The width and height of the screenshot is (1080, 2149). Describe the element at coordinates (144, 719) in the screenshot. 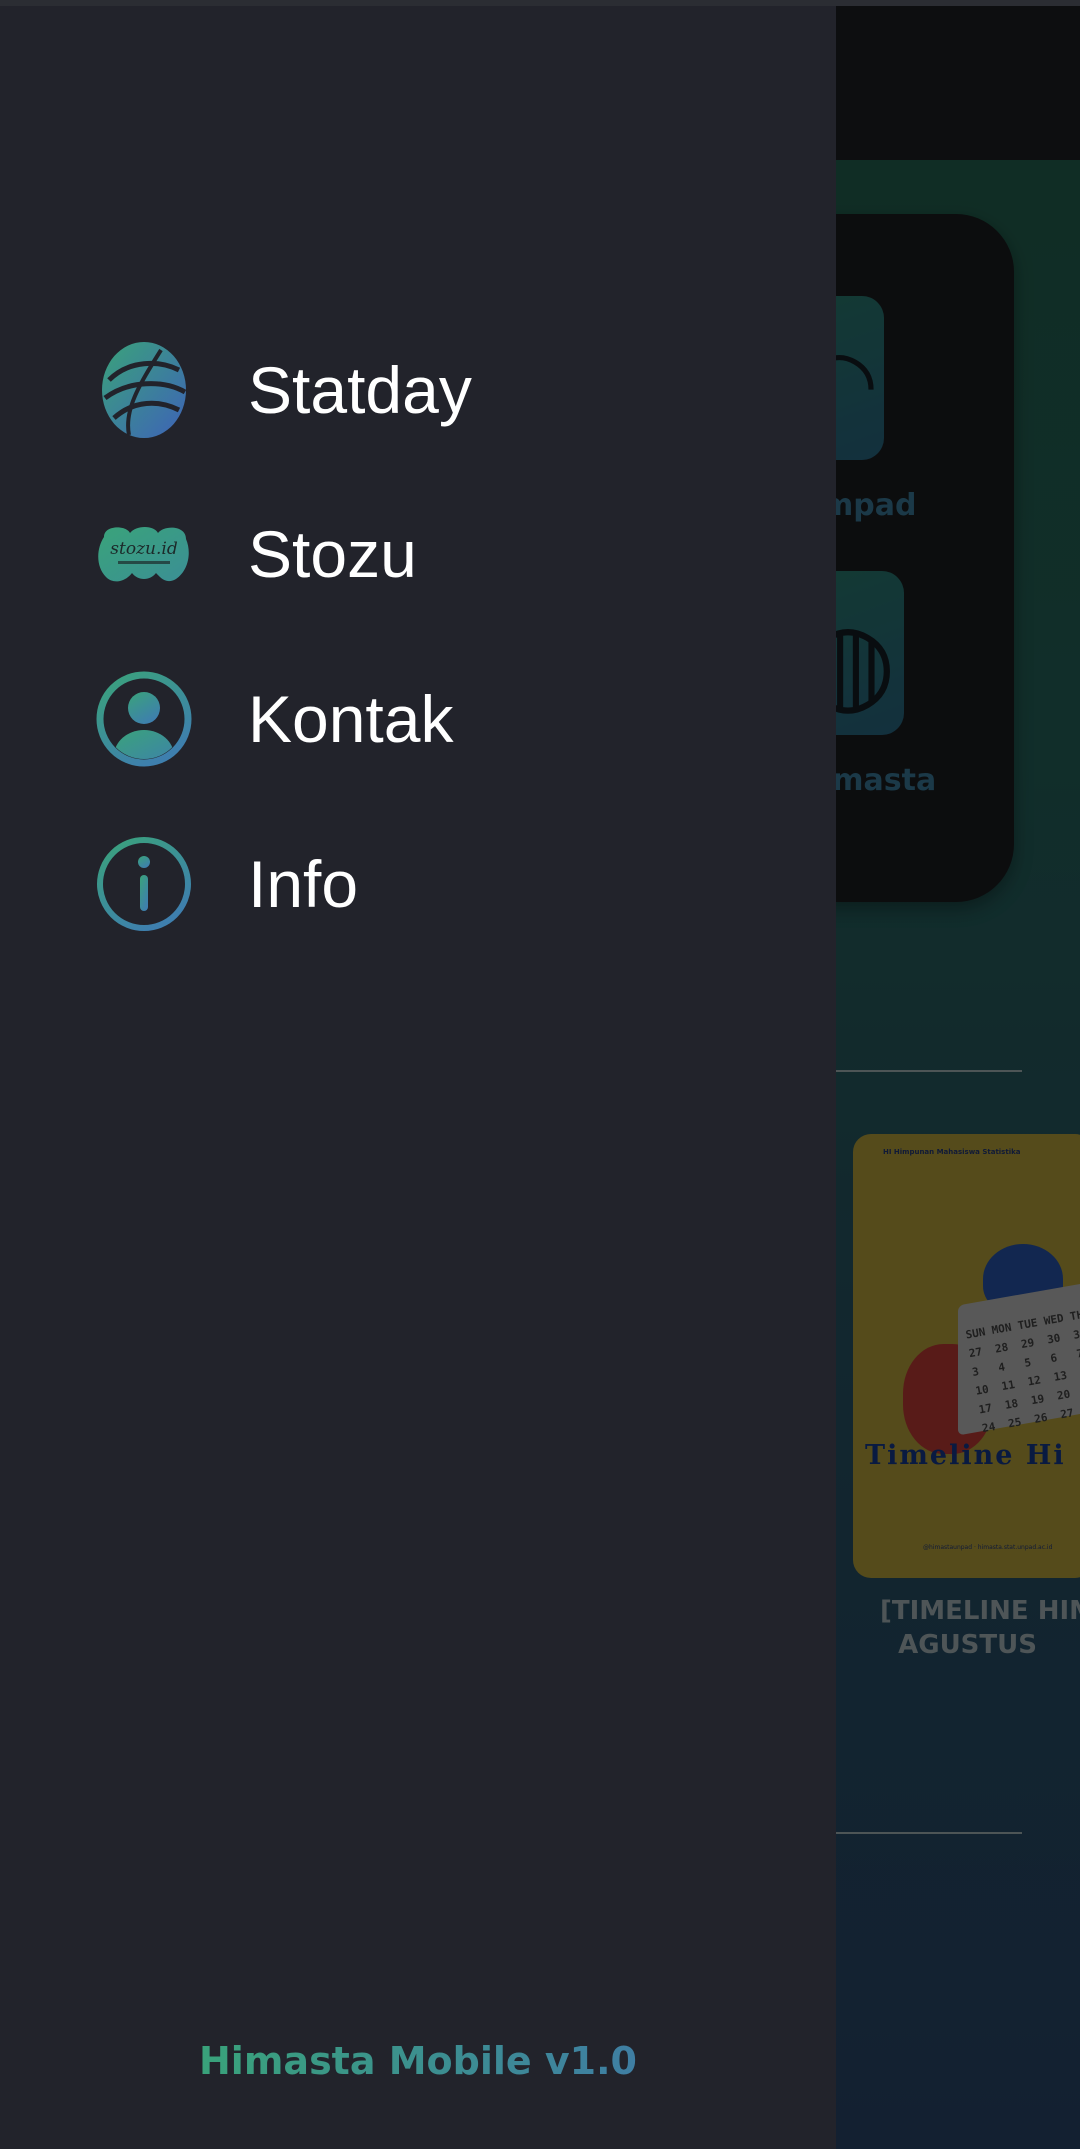

I see `person-circle-icon` at that location.